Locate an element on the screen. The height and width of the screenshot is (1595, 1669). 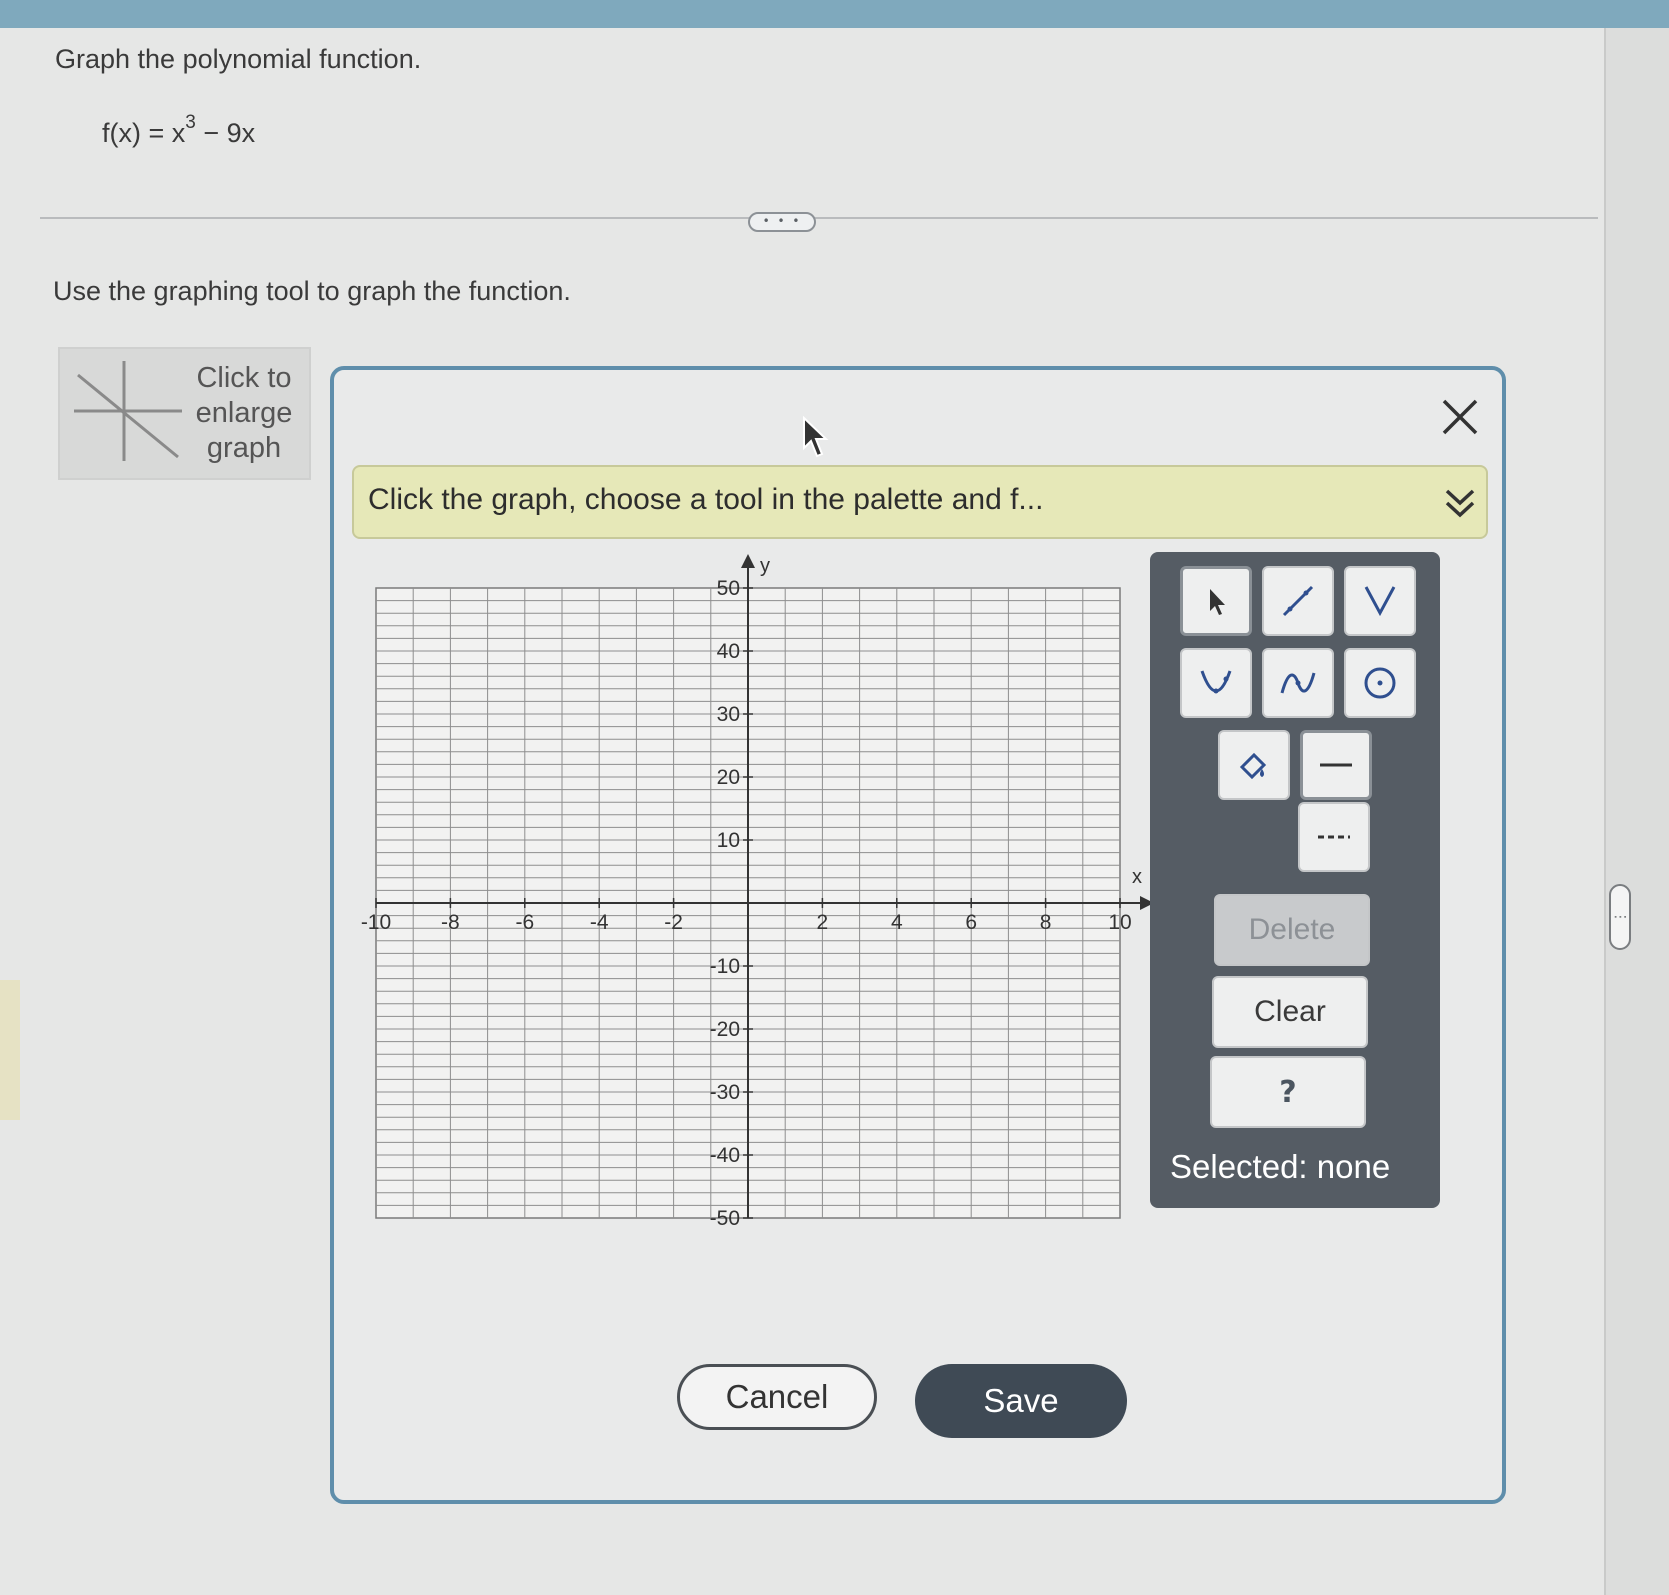
x-tick-label: 6 is located at coordinates (971, 922).